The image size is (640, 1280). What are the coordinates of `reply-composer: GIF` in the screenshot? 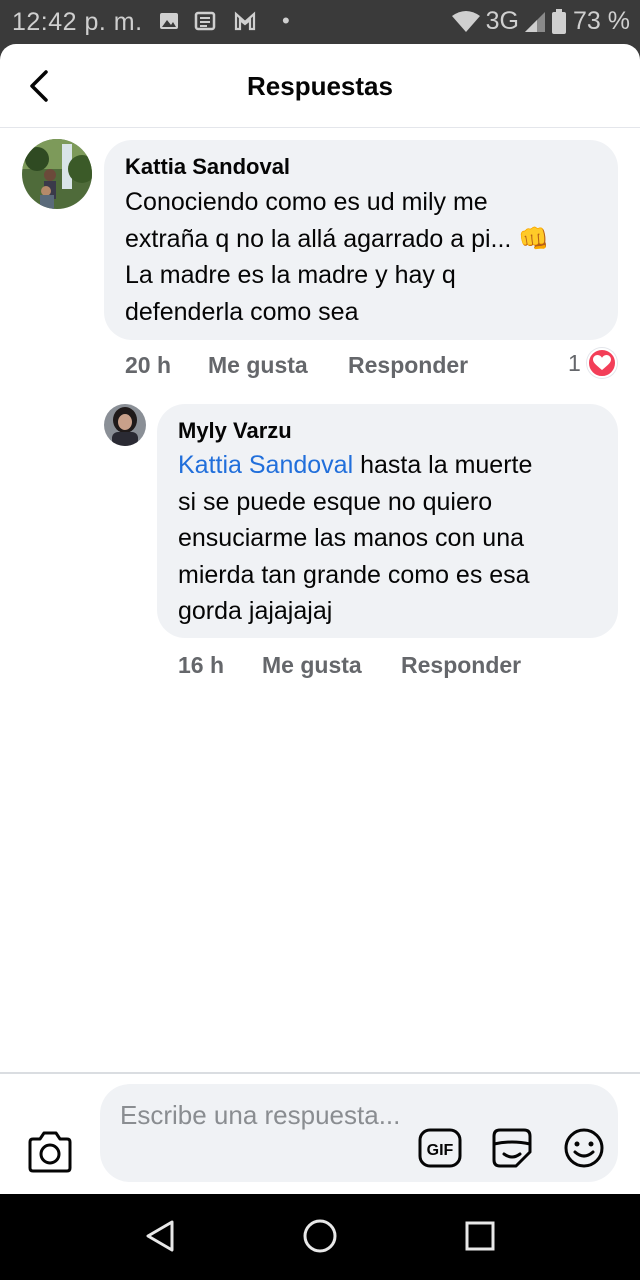 It's located at (359, 1133).